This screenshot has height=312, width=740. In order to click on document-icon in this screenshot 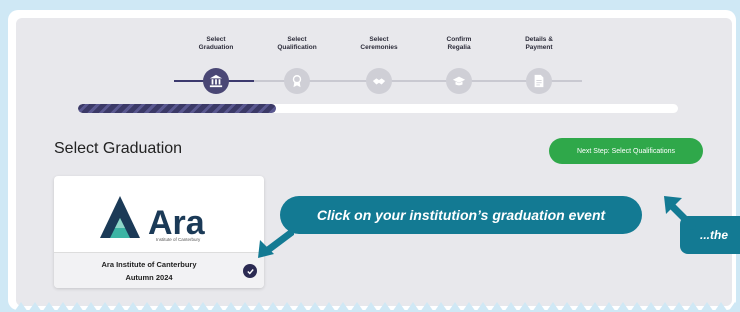, I will do `click(539, 81)`.